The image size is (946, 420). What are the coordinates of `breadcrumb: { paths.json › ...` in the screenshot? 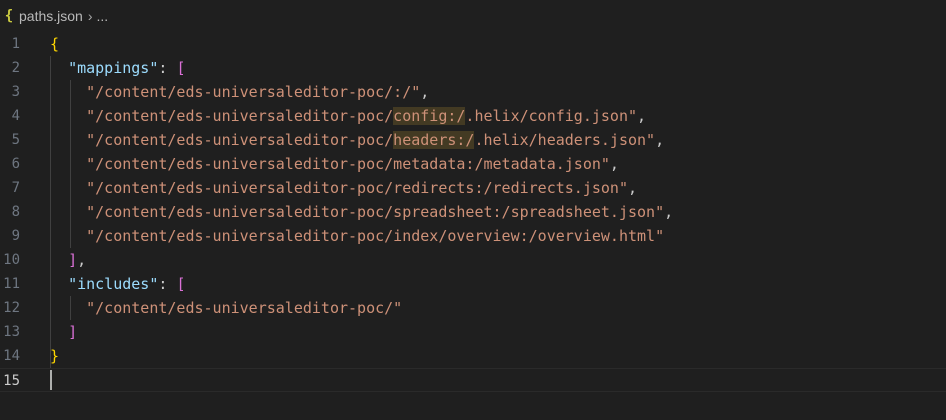 It's located at (473, 16).